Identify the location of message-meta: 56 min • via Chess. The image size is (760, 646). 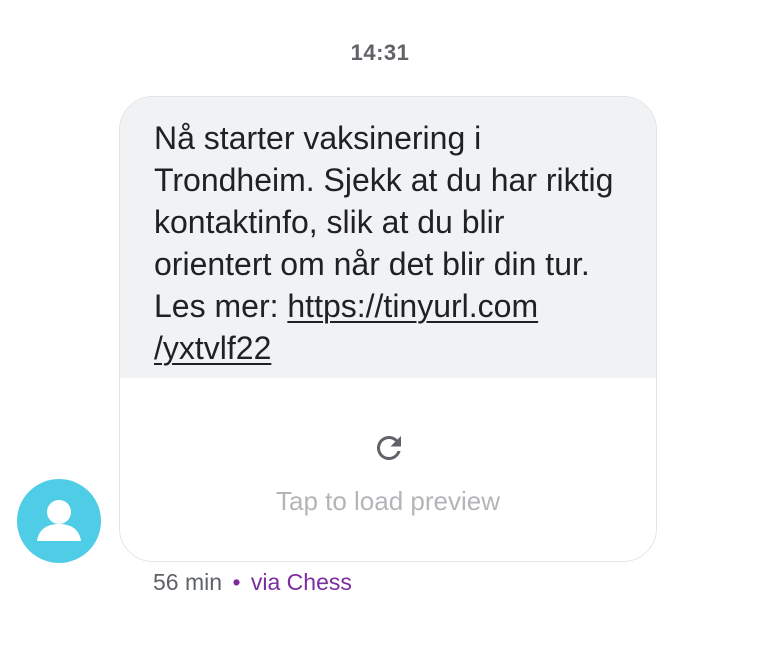
(252, 582).